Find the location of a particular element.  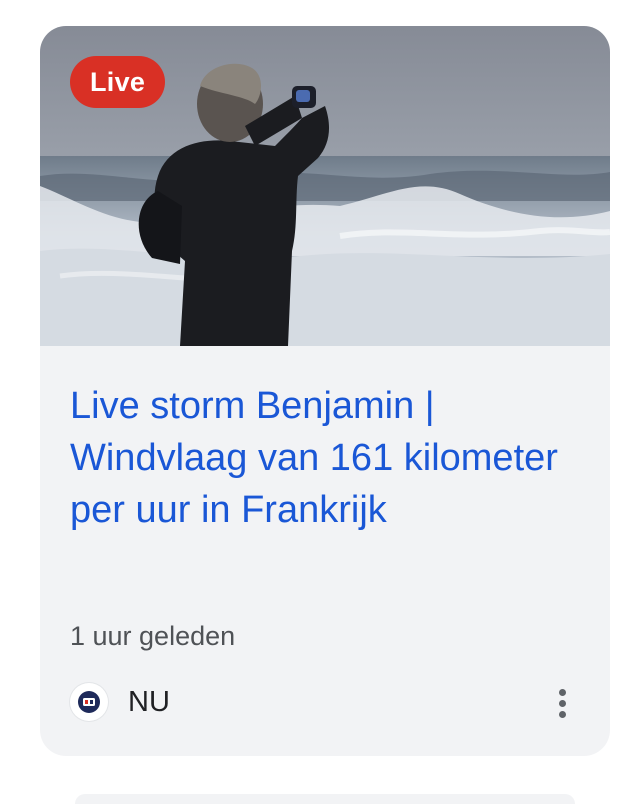

source-row: NU is located at coordinates (325, 703).